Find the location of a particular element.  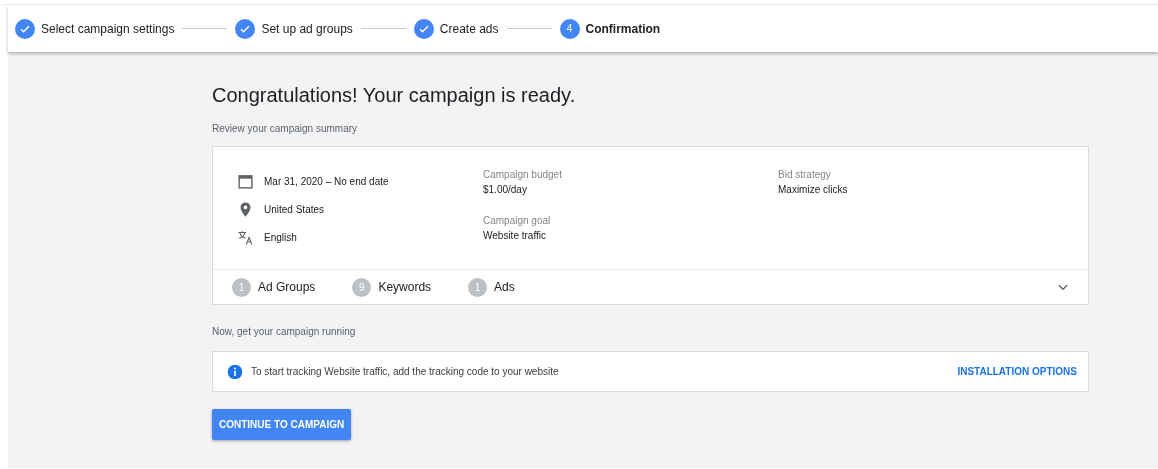

step-label: Set up ad groups is located at coordinates (307, 28).